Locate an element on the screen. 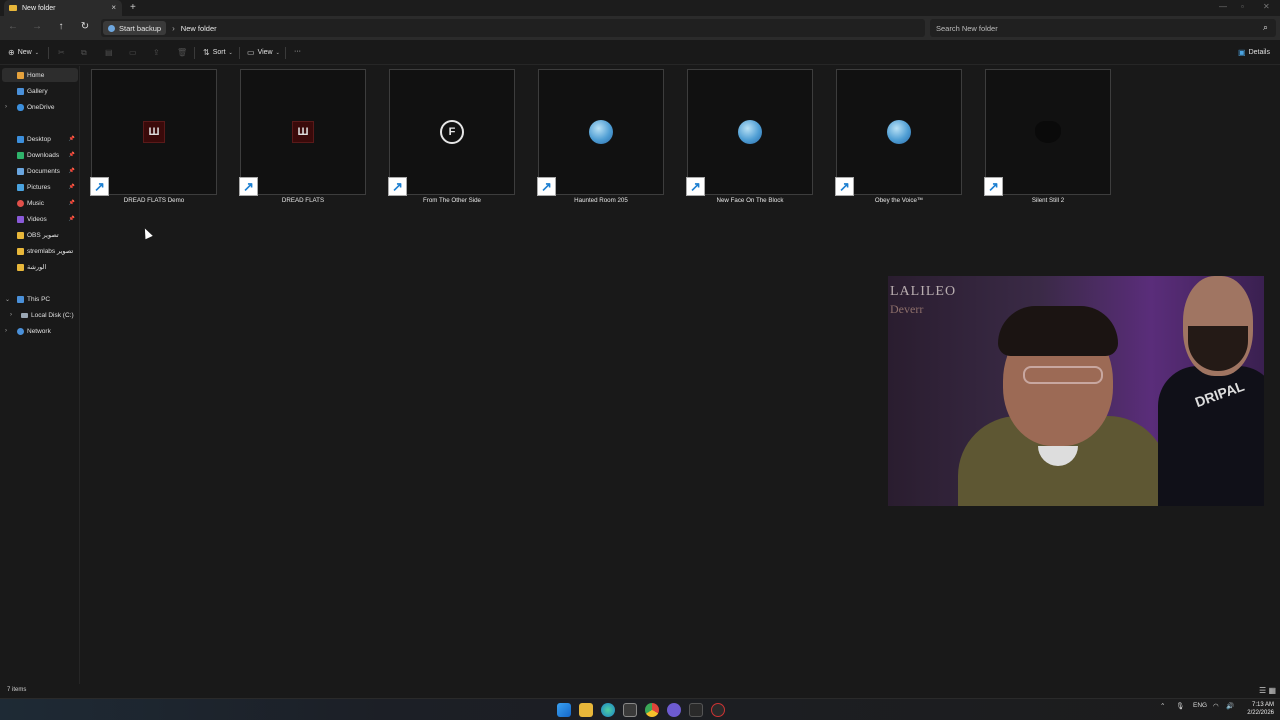  sidebar-item-downloads: Downloads 📌 is located at coordinates (39, 155).